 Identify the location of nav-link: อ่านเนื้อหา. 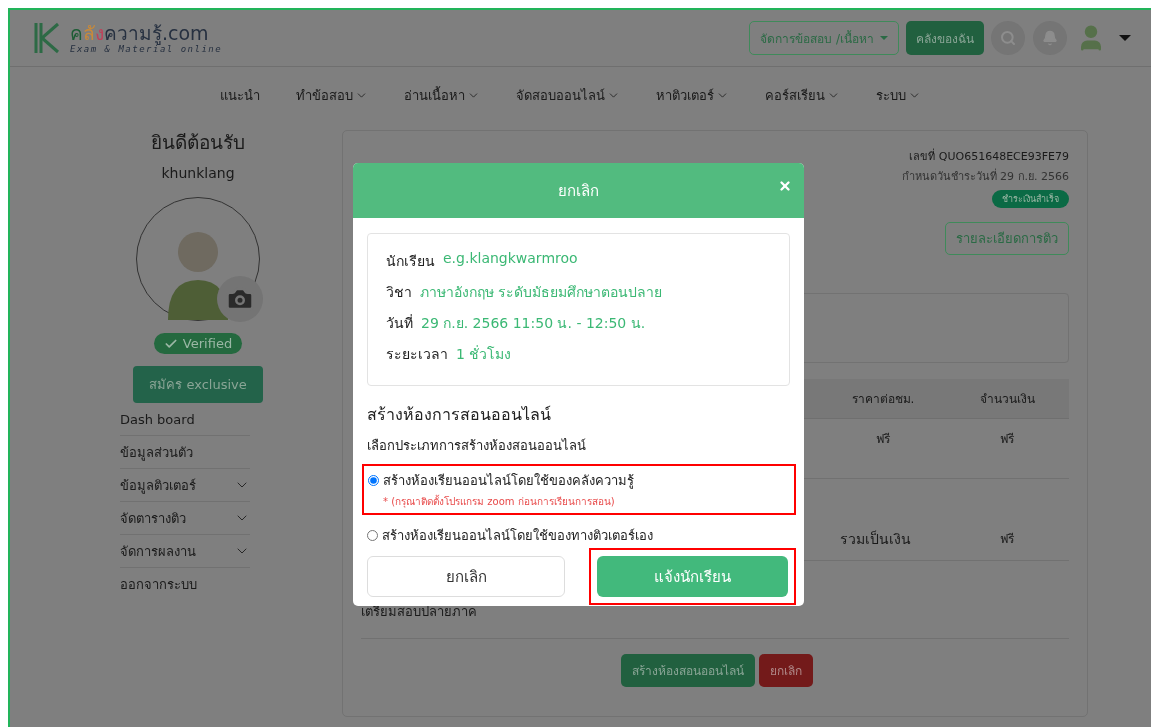
(442, 95).